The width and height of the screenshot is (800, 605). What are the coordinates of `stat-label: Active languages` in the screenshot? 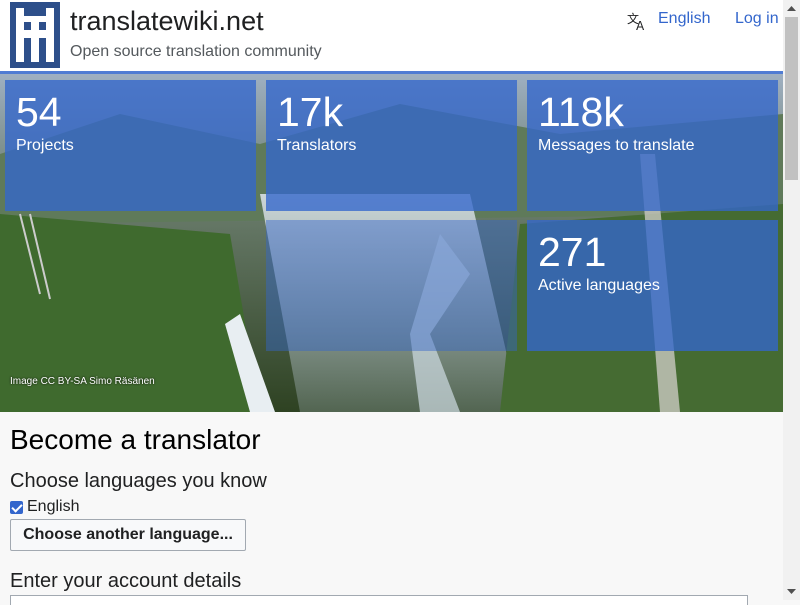 It's located at (599, 285).